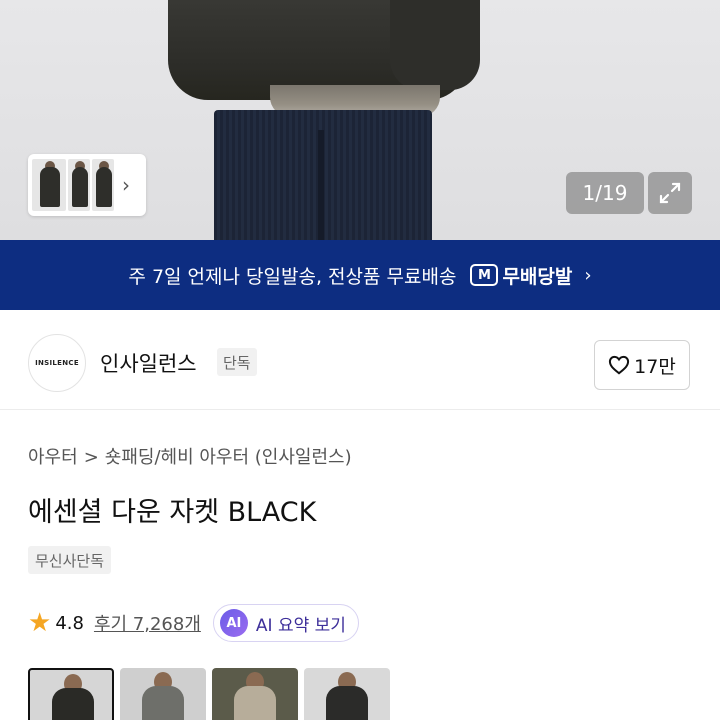  I want to click on gallery-thumbnail-strip: ›, so click(87, 185).